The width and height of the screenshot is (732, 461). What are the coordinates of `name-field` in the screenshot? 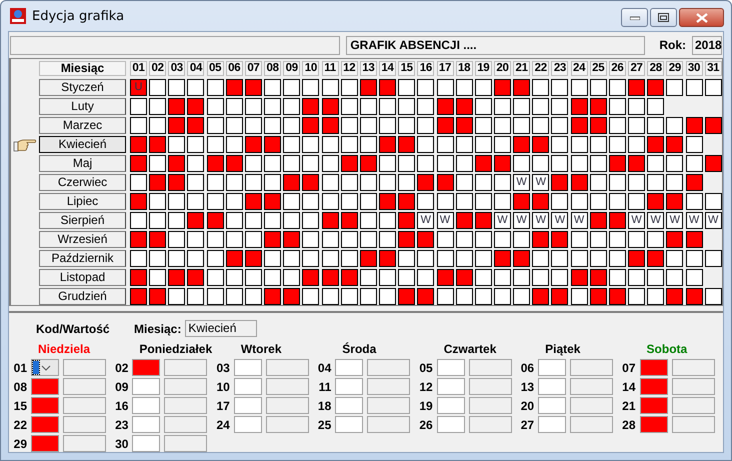 It's located at (175, 45).